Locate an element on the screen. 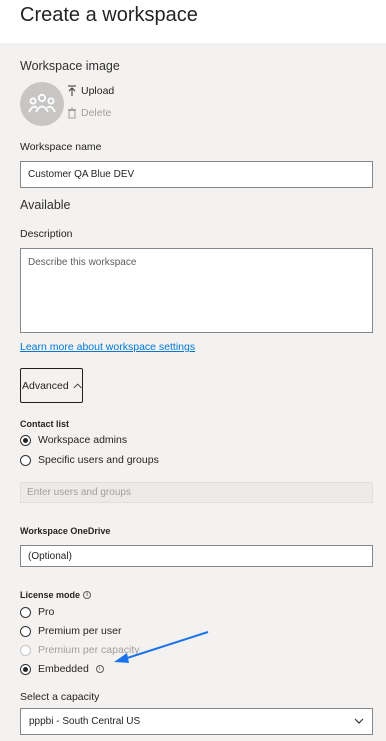 This screenshot has width=386, height=741. workspace-avatar is located at coordinates (42, 104).